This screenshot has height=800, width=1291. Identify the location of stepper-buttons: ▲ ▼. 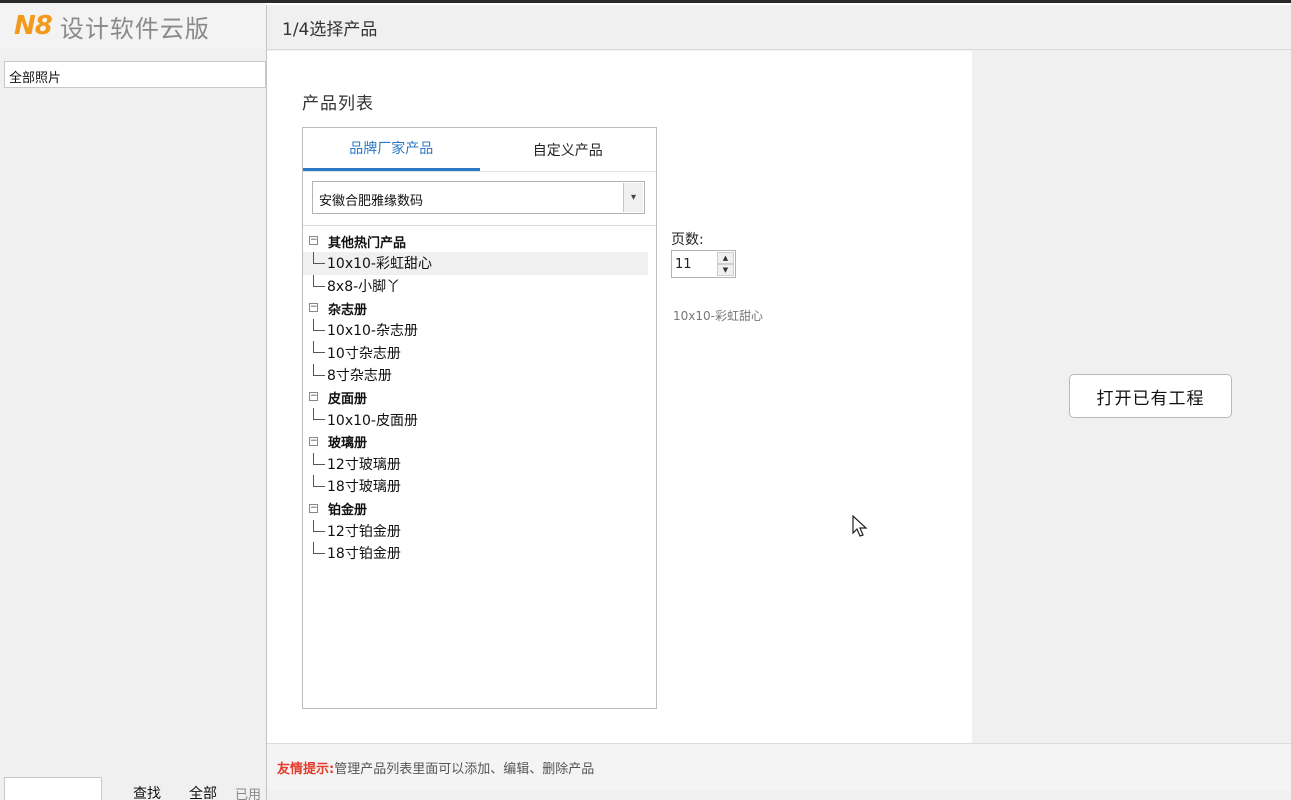
(725, 264).